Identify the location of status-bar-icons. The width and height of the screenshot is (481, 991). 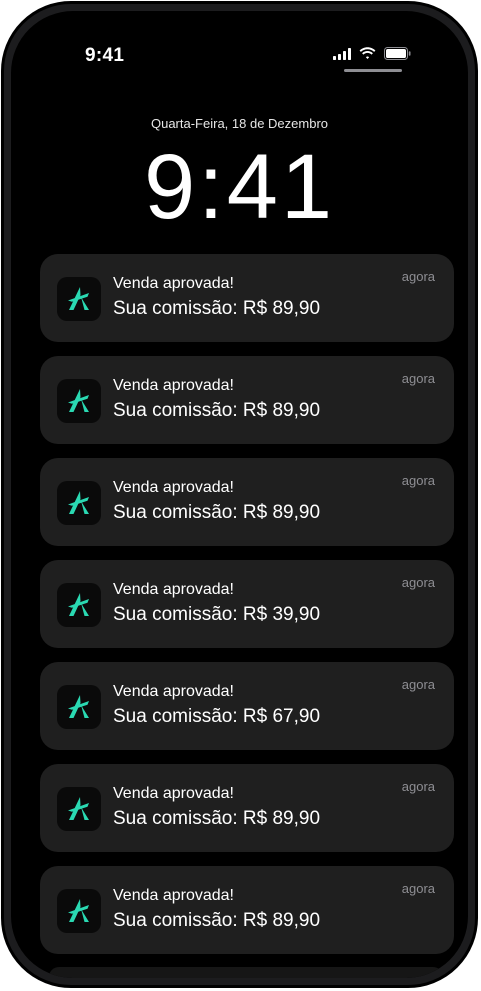
(372, 53).